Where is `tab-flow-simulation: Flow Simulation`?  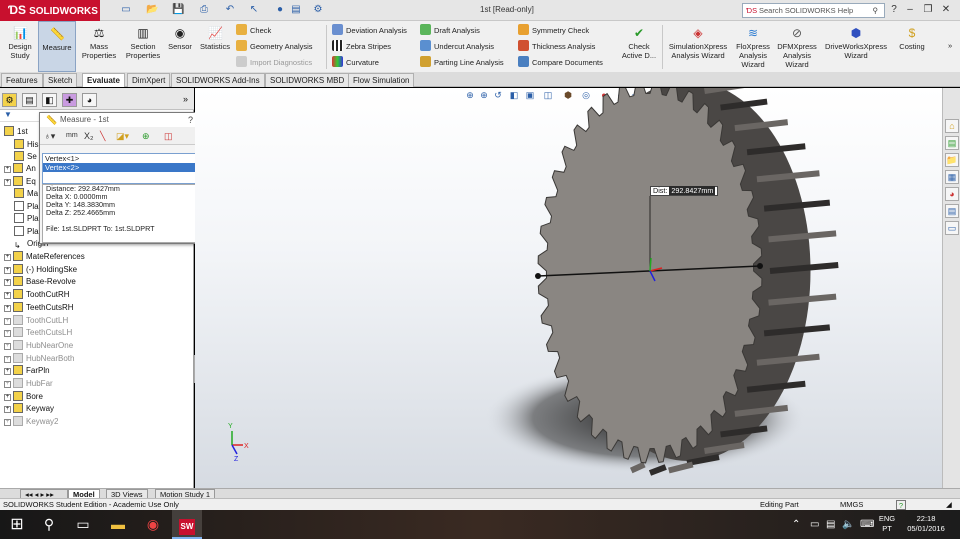 tab-flow-simulation: Flow Simulation is located at coordinates (381, 80).